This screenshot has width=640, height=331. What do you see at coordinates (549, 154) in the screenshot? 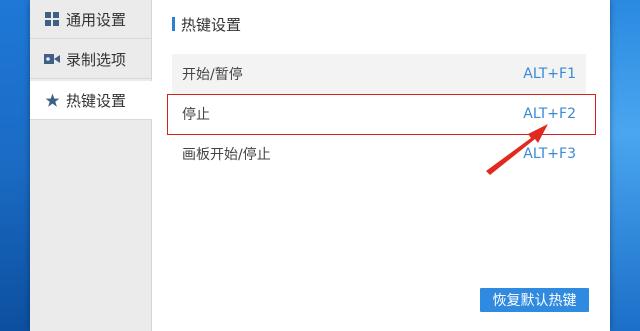
I see `hotkey-value: ALT+F3` at bounding box center [549, 154].